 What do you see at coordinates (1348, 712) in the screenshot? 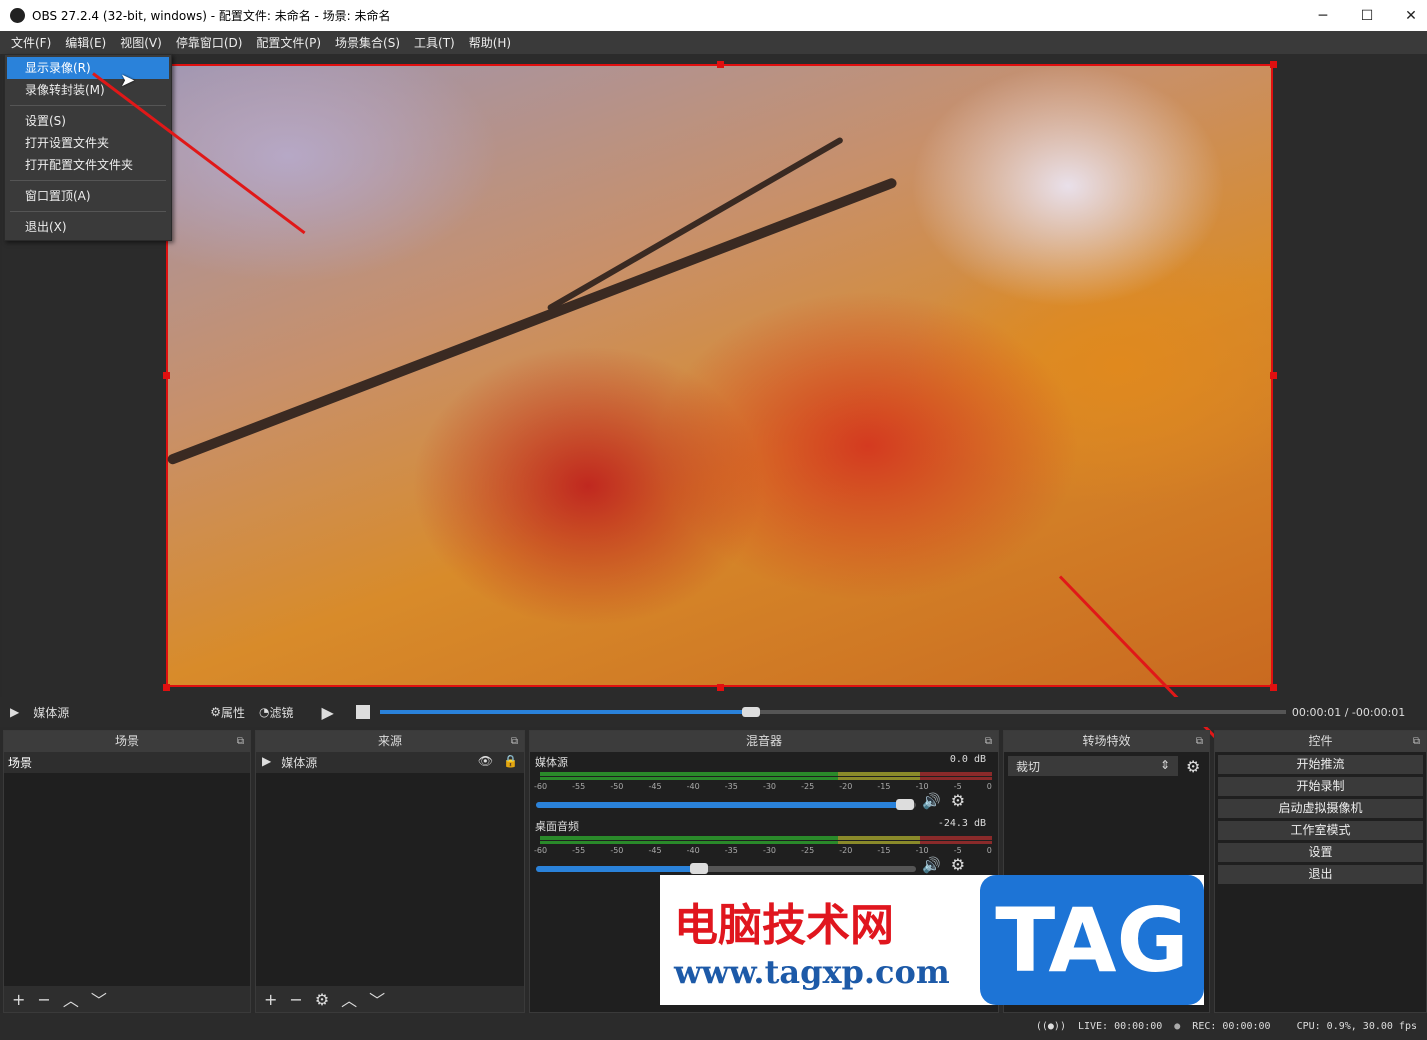
I see `media-time: 00:00:01 / -00:00:01` at bounding box center [1348, 712].